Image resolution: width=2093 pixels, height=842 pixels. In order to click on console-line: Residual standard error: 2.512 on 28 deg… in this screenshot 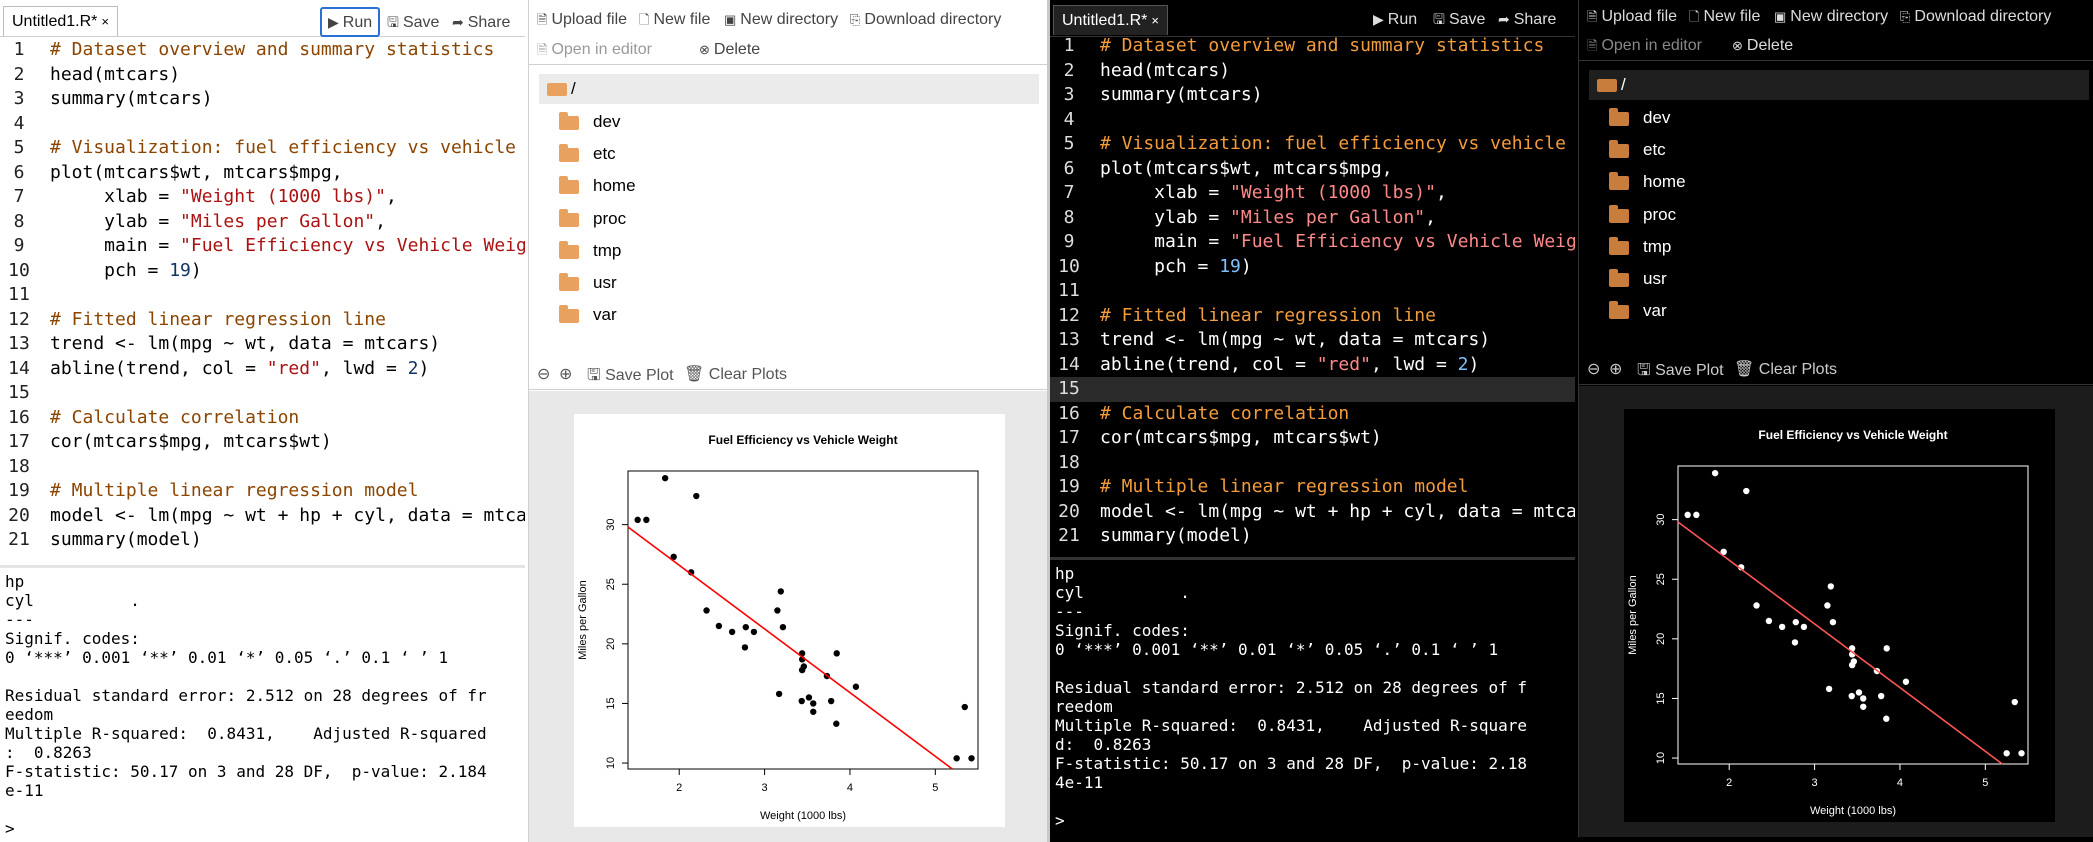, I will do `click(1291, 687)`.